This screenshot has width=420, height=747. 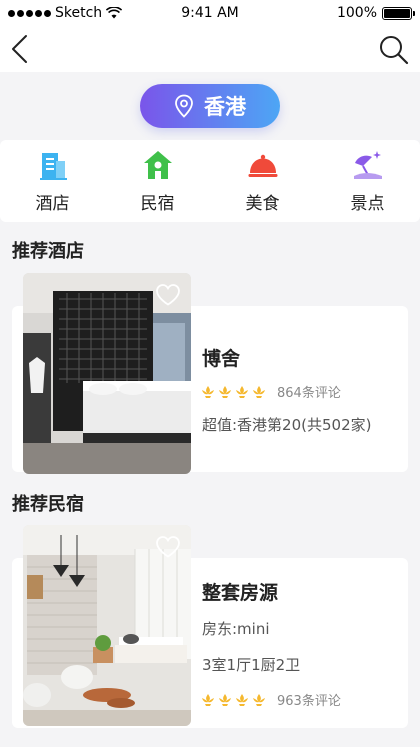 What do you see at coordinates (53, 166) in the screenshot?
I see `hotel-icon` at bounding box center [53, 166].